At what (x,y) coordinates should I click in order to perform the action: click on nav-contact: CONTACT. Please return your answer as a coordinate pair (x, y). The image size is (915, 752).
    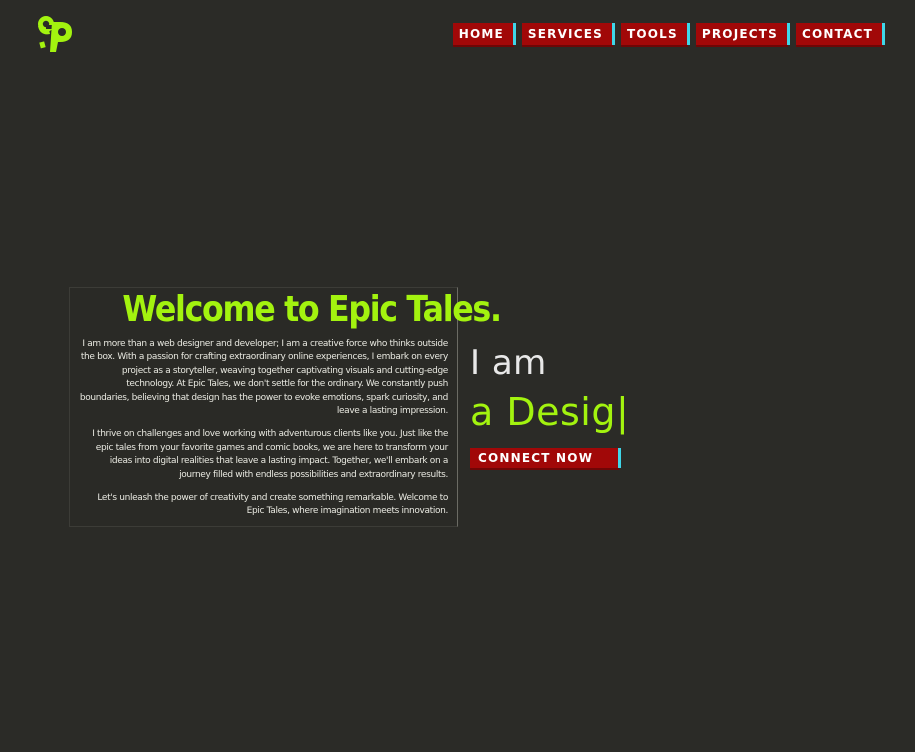
    Looking at the image, I should click on (840, 35).